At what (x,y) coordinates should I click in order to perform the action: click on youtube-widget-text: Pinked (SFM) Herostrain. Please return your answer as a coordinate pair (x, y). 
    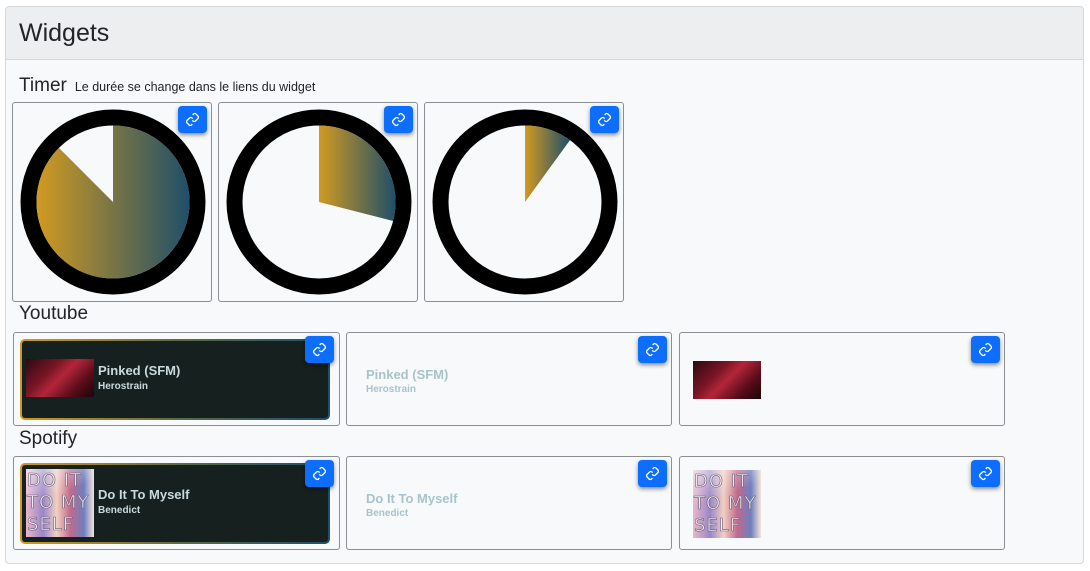
    Looking at the image, I should click on (509, 379).